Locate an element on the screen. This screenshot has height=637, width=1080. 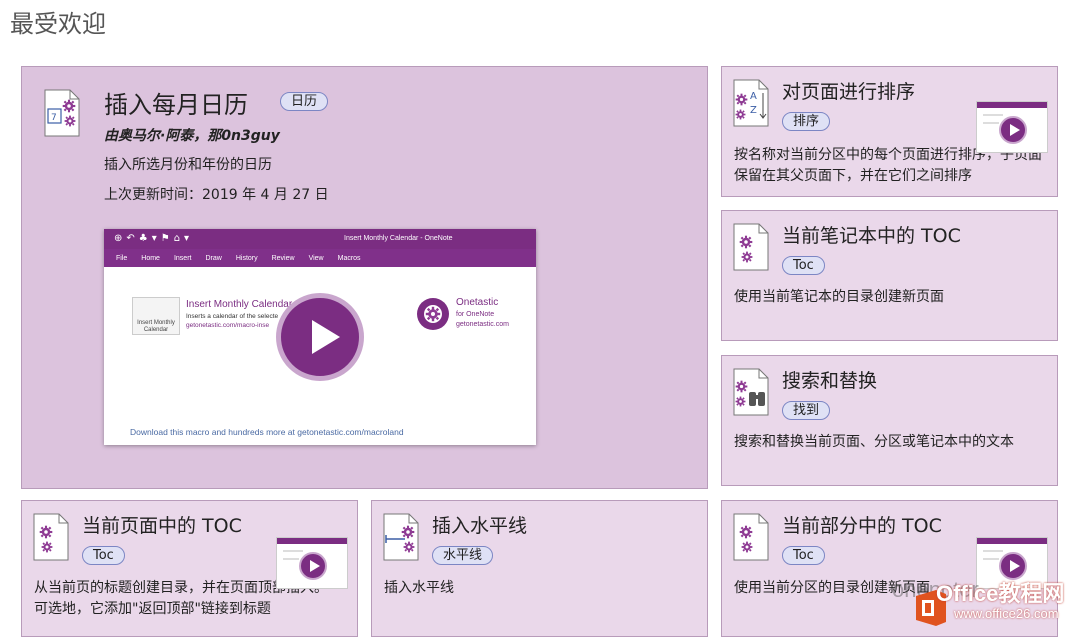
section-heading: 最受欢迎 is located at coordinates (58, 21).